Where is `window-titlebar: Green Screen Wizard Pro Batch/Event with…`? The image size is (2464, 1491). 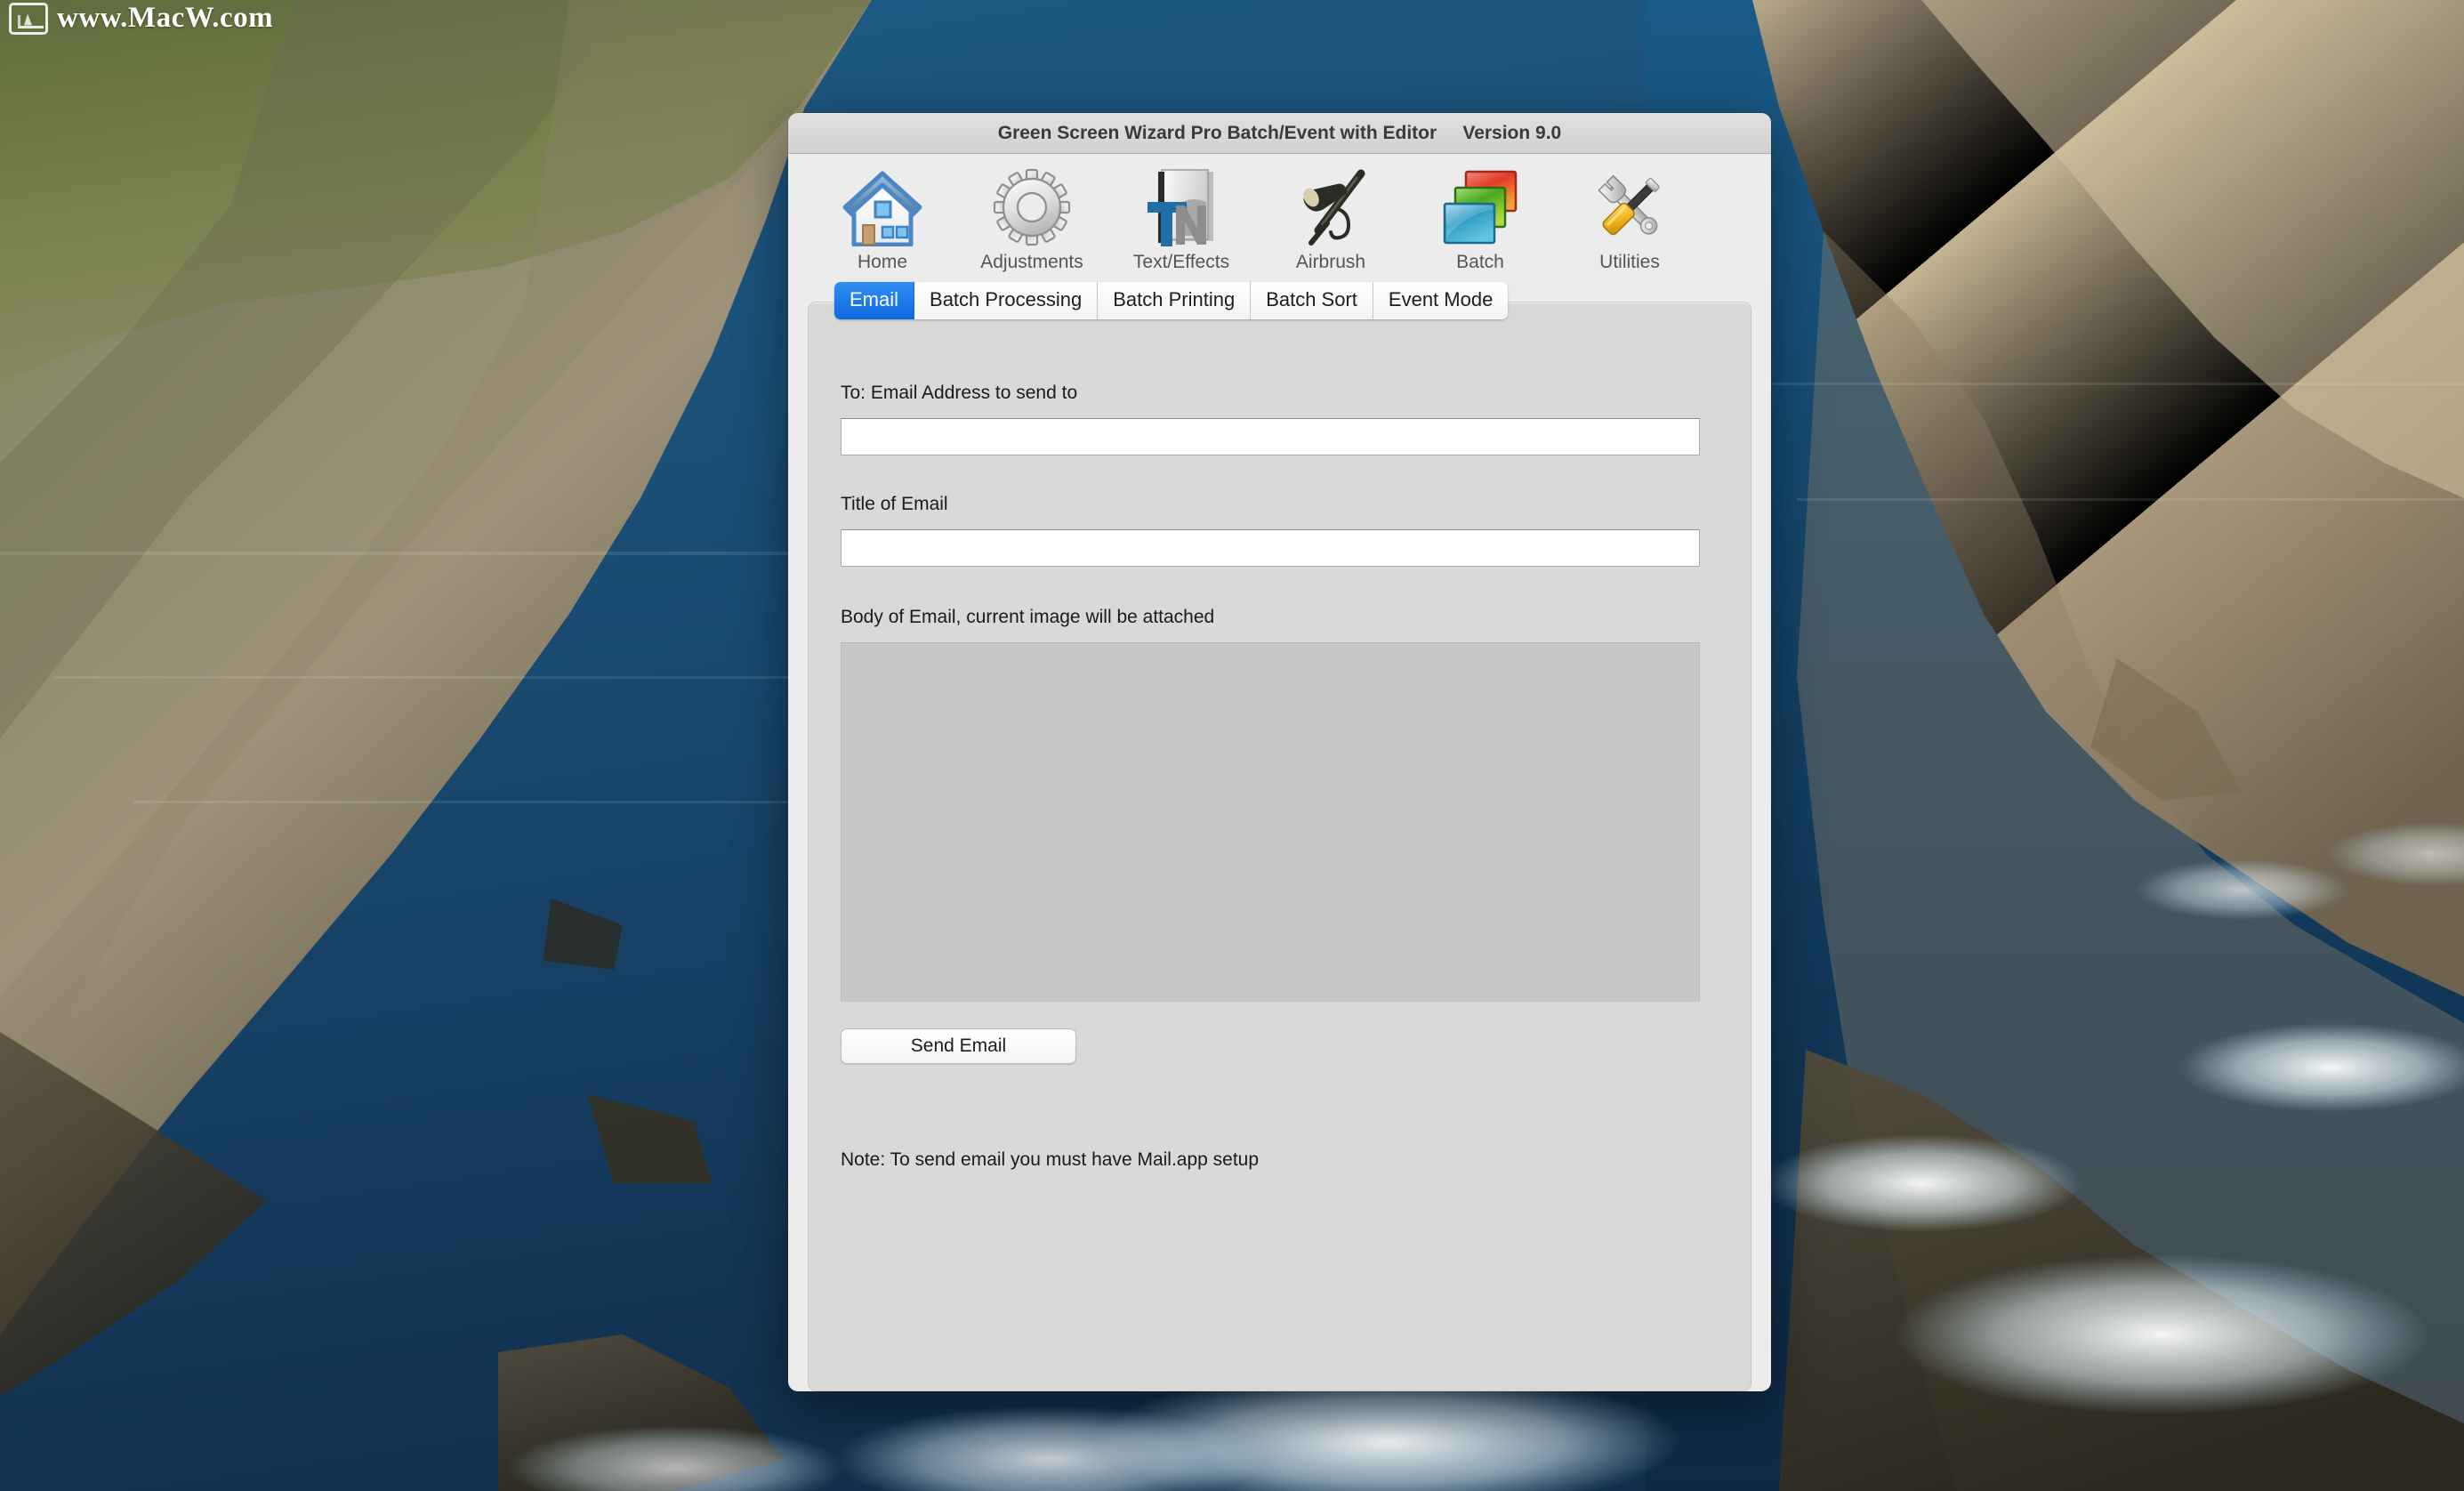
window-titlebar: Green Screen Wizard Pro Batch/Event with… is located at coordinates (1280, 133).